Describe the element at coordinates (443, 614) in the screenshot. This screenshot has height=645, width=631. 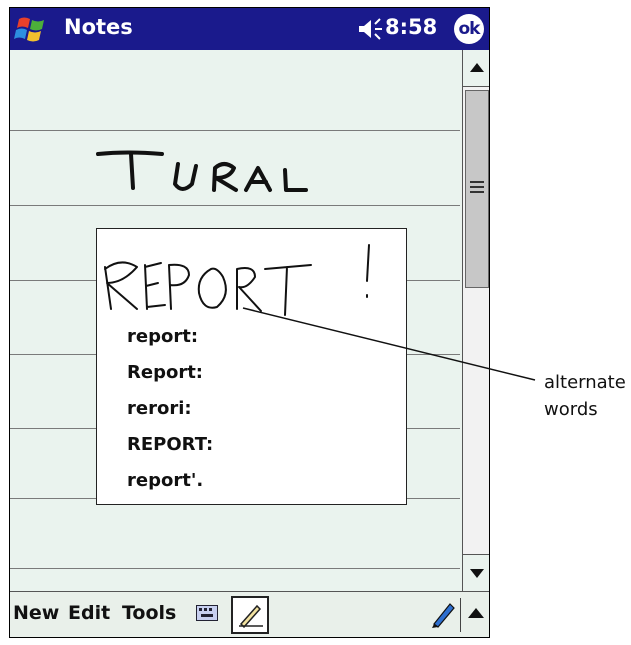
I see `input-pen-icon` at that location.